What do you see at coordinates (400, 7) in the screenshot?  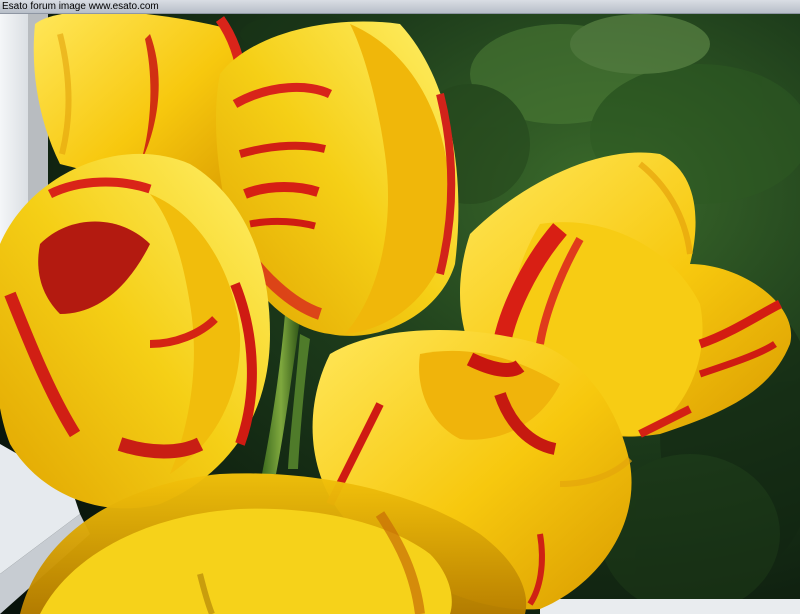 I see `watermark-banner: Esato forum image www.esato.com` at bounding box center [400, 7].